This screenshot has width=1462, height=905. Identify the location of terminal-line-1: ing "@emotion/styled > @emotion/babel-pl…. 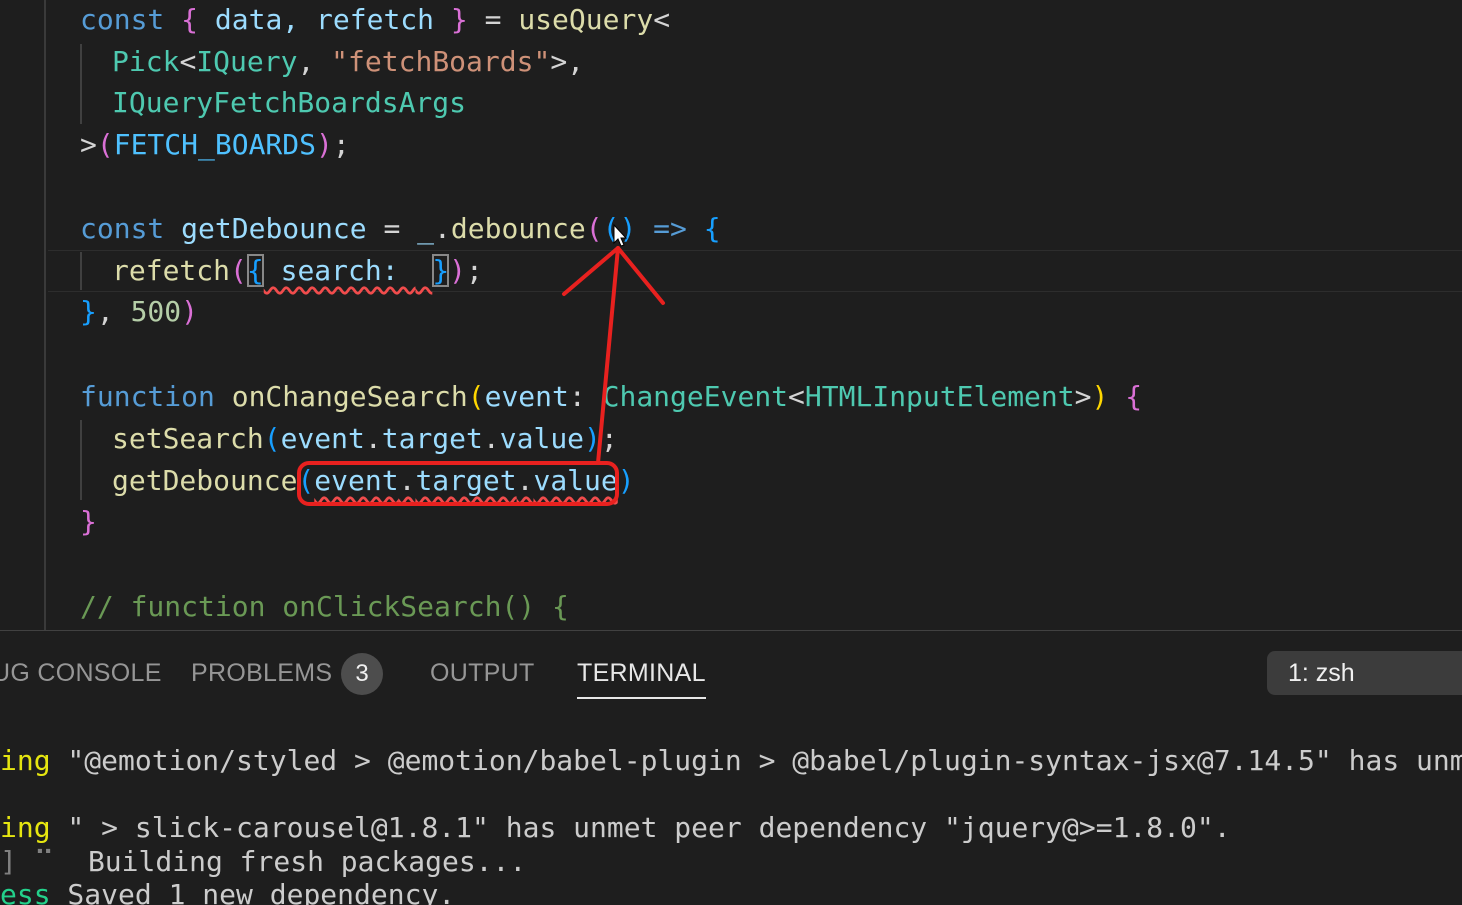
(731, 761).